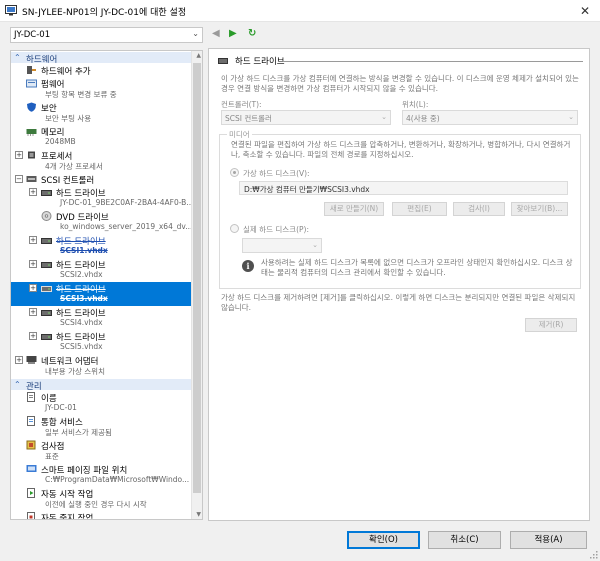  Describe the element at coordinates (31, 155) in the screenshot. I see `processor-icon` at that location.